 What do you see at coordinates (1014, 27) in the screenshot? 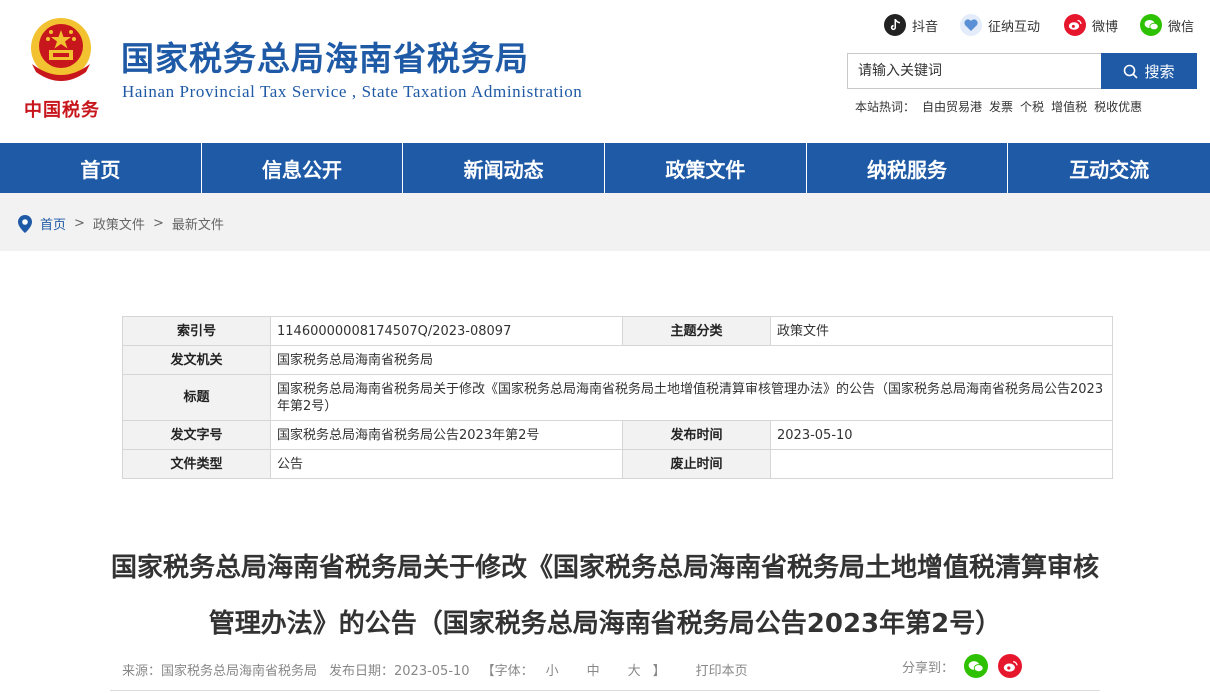
I see `social-label: 征纳互动` at bounding box center [1014, 27].